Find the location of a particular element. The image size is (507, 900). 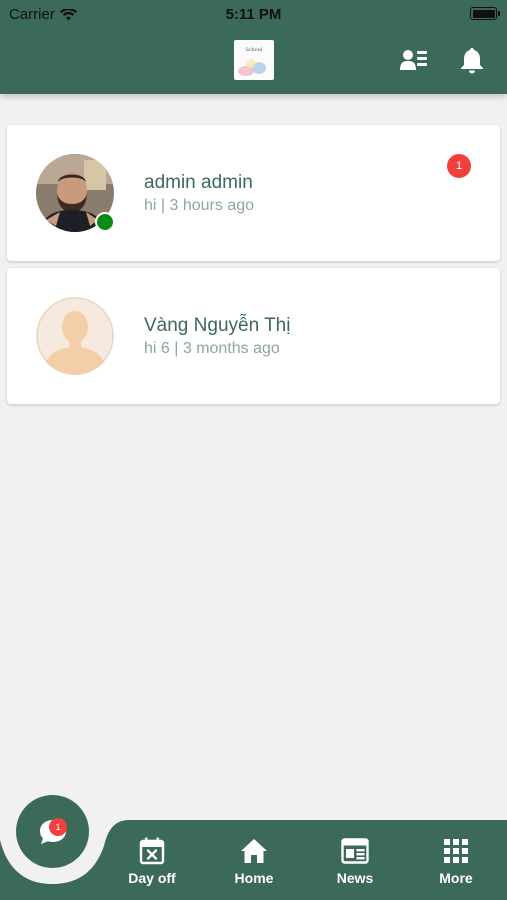

conversation-item: Vàng Nguyễn Thị hi 6 | 3 months ago is located at coordinates (253, 336).